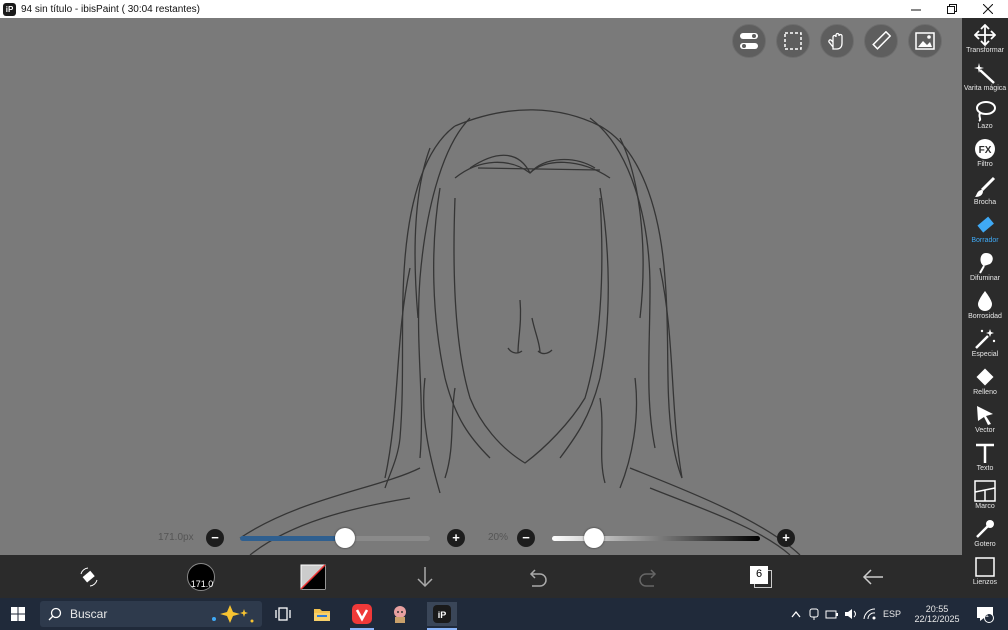 The image size is (1008, 630). I want to click on download-icon, so click(425, 577).